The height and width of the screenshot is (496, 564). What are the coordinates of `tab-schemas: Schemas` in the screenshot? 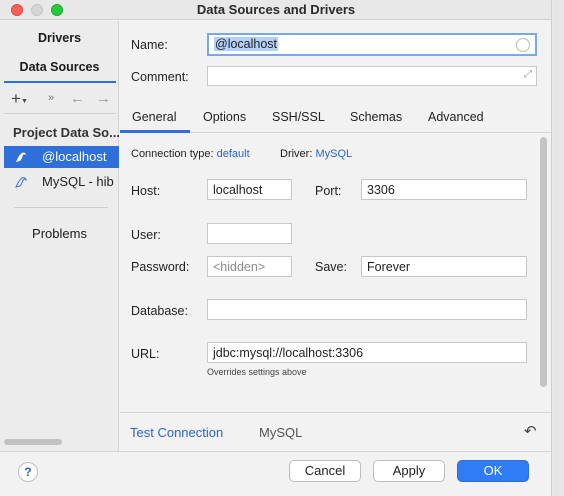 It's located at (376, 117).